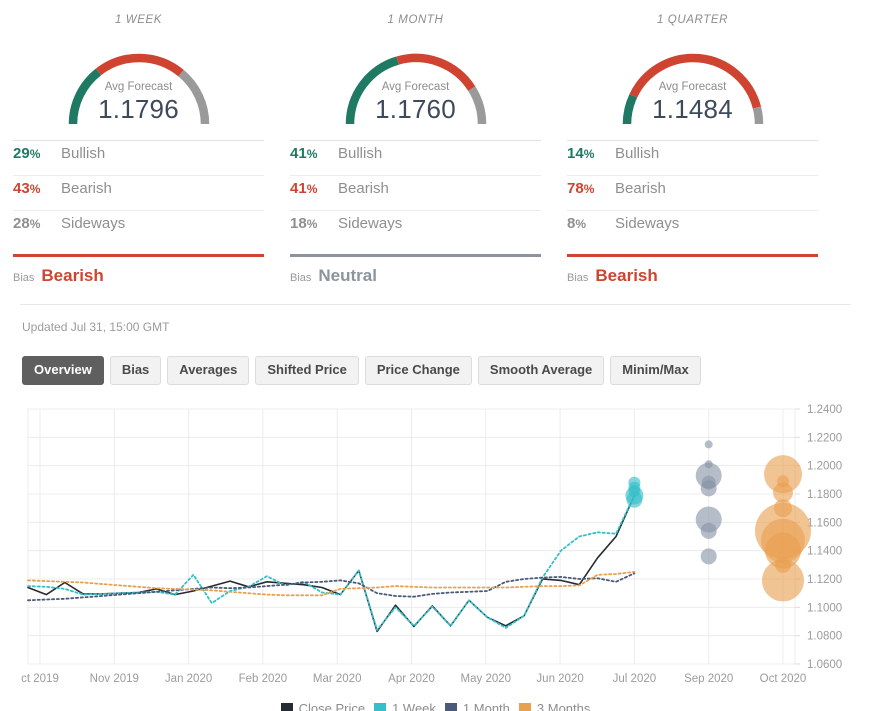  Describe the element at coordinates (332, 706) in the screenshot. I see `legend-label: Close Price` at that location.